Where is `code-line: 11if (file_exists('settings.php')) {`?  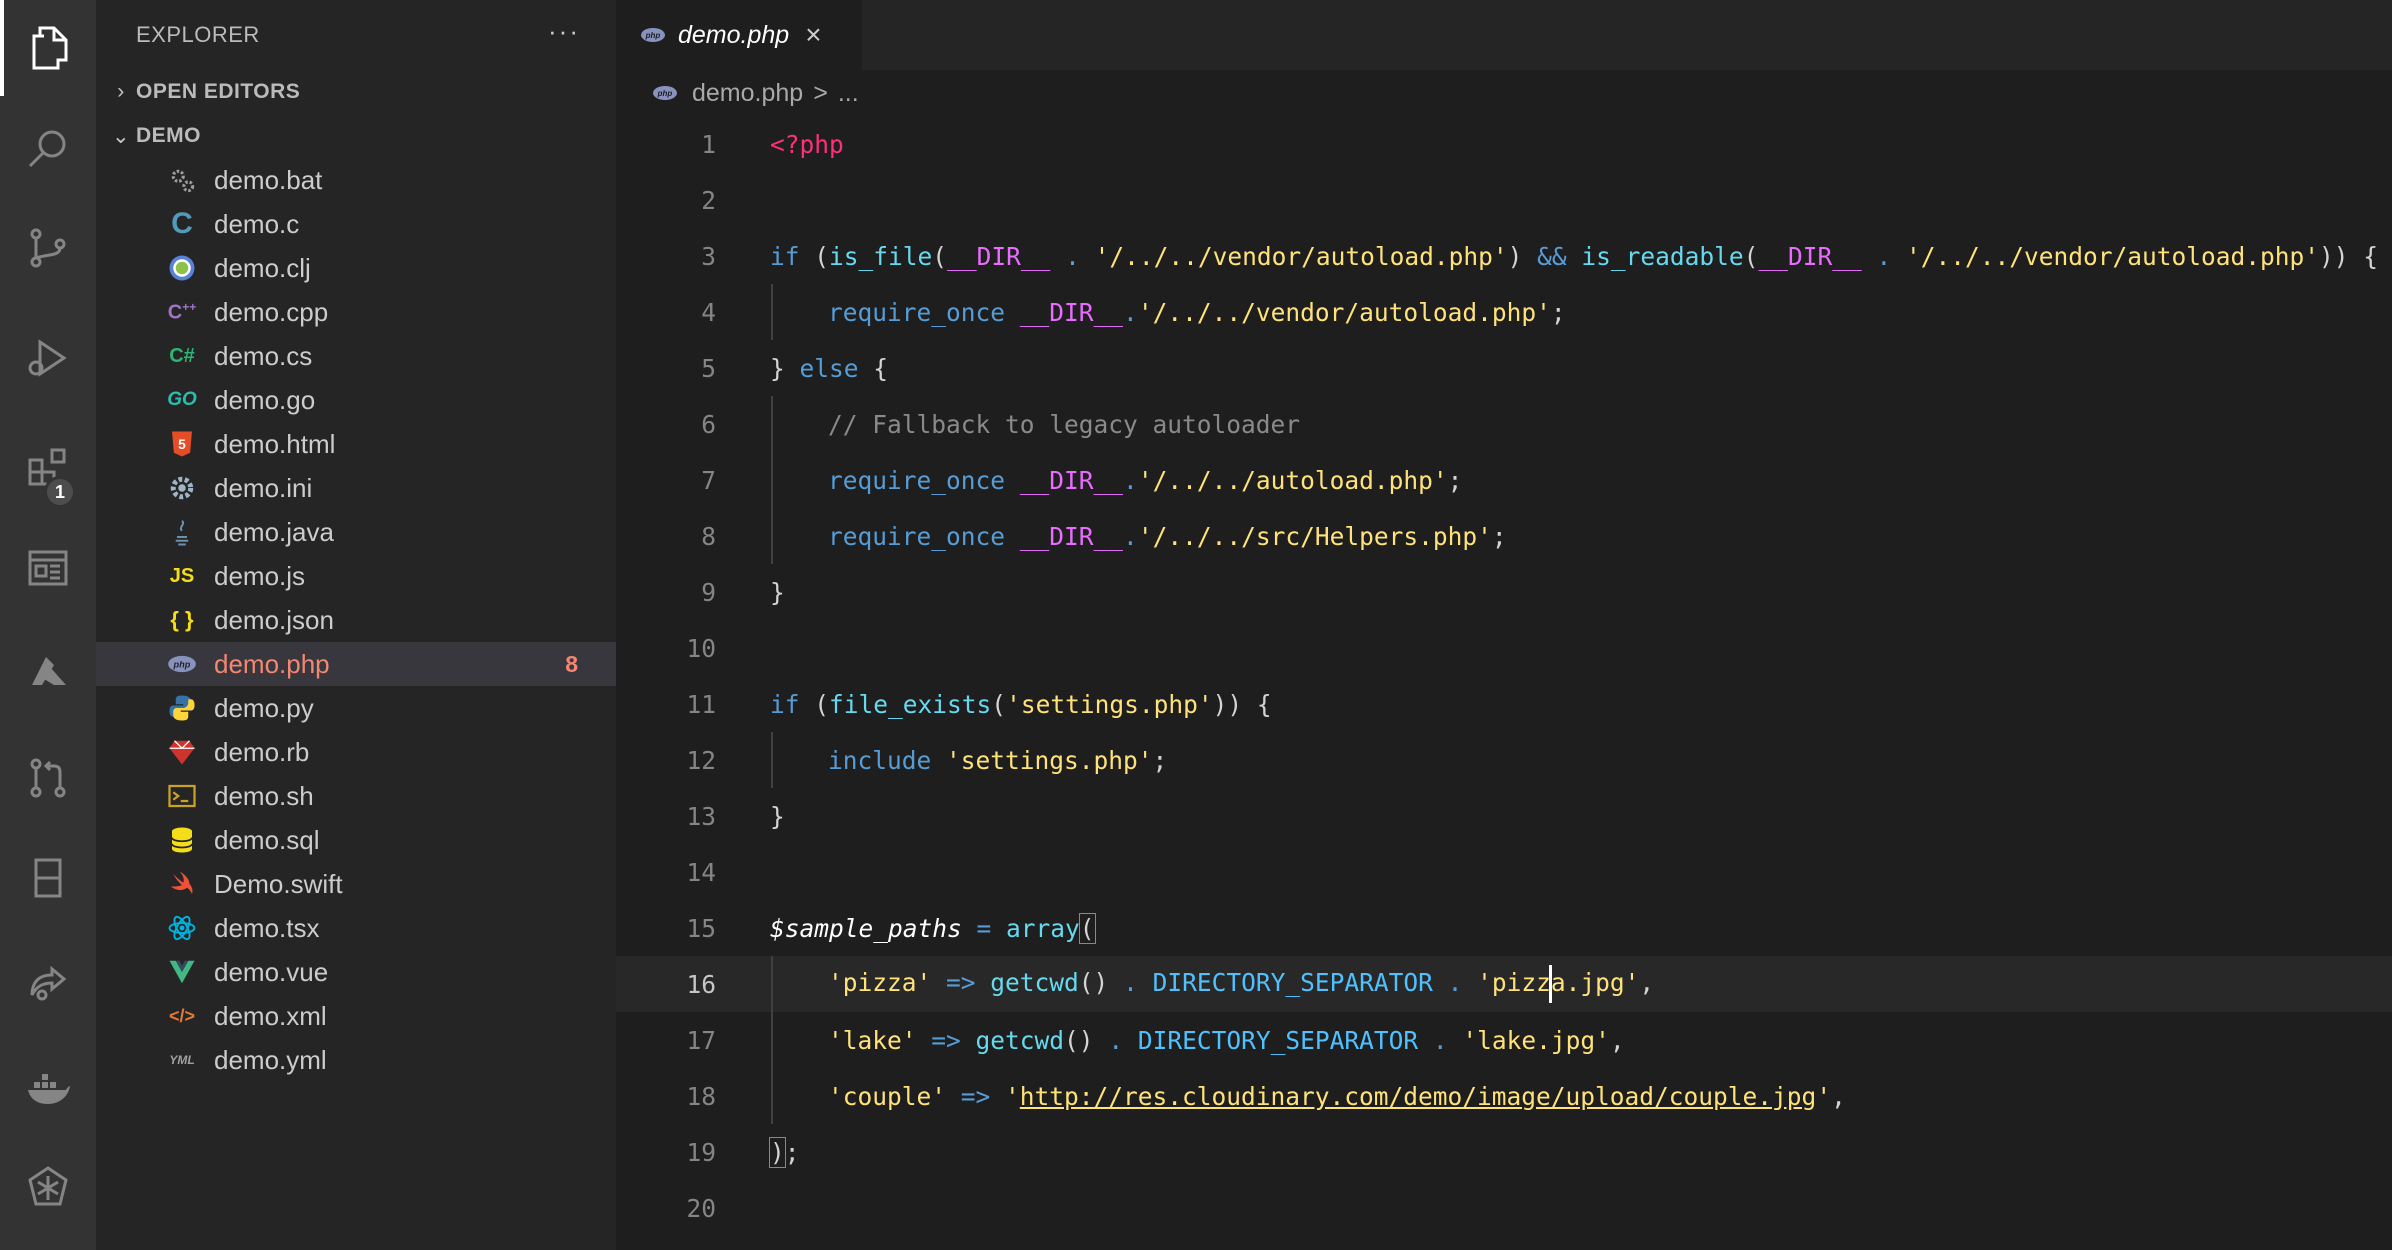
code-line: 11if (file_exists('settings.php')) { is located at coordinates (1504, 704).